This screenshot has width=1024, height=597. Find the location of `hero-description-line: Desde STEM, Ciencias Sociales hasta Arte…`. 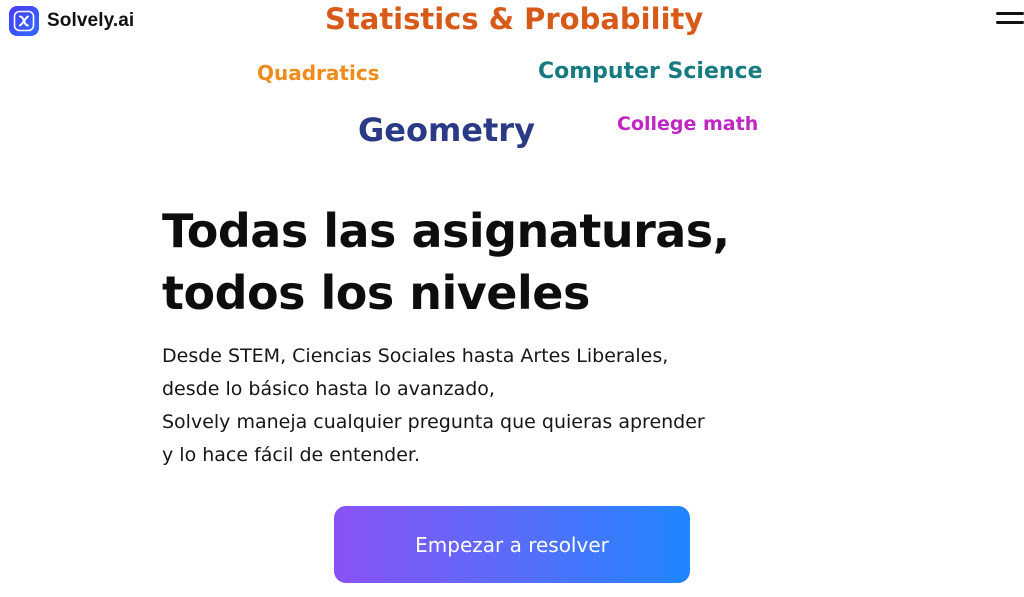

hero-description-line: Desde STEM, Ciencias Sociales hasta Arte… is located at coordinates (415, 356).